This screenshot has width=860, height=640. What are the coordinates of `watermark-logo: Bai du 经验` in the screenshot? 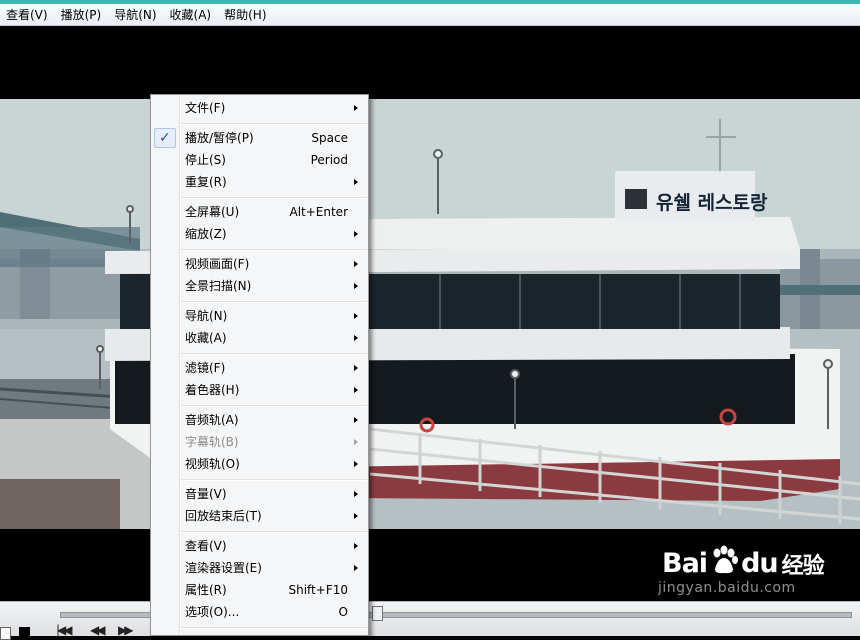 It's located at (743, 563).